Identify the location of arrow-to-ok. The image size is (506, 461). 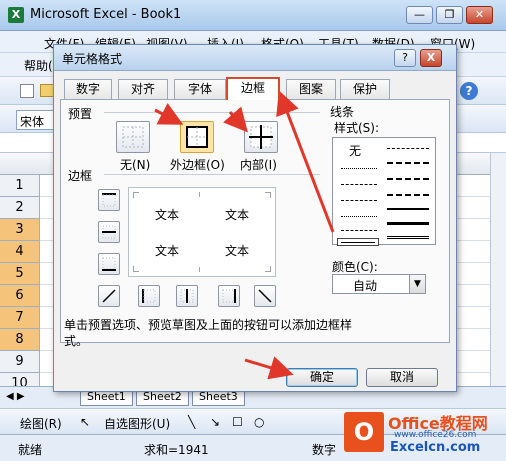
(269, 368).